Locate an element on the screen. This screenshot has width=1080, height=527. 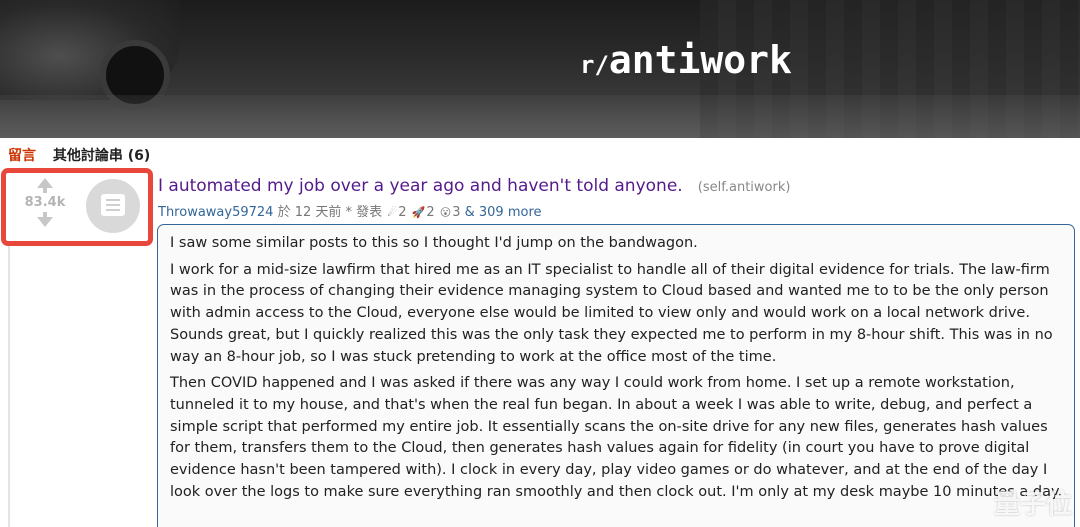
vote-score: 83.4k is located at coordinates (45, 202).